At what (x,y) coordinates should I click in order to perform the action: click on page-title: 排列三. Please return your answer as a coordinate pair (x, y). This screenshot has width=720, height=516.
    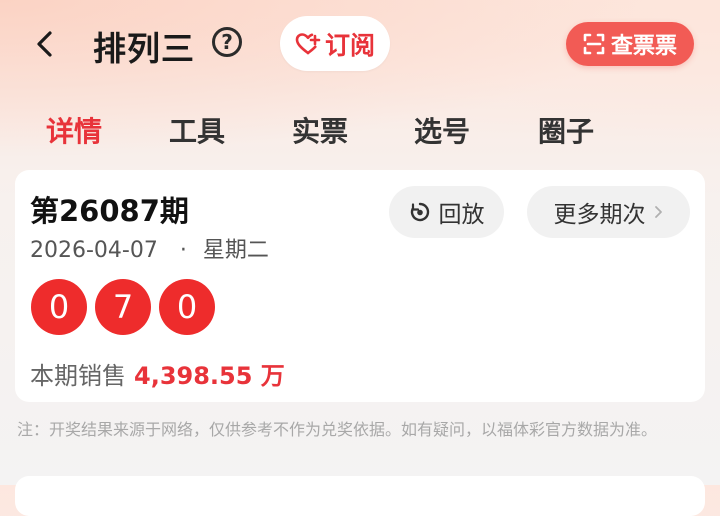
    Looking at the image, I should click on (144, 48).